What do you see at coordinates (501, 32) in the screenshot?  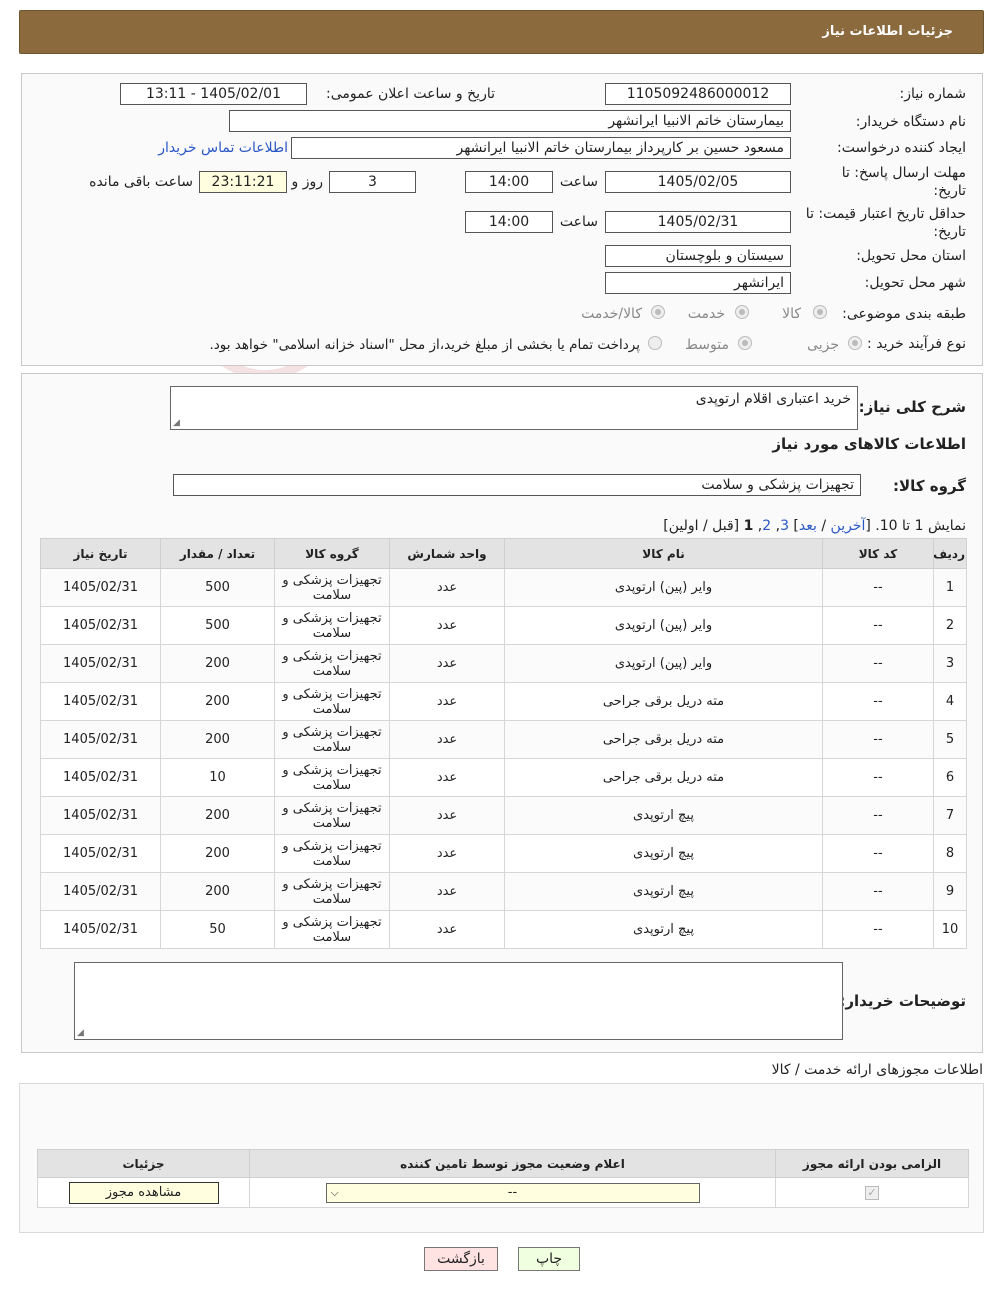 I see `page-header: جزئیات اطلاعات نیاز` at bounding box center [501, 32].